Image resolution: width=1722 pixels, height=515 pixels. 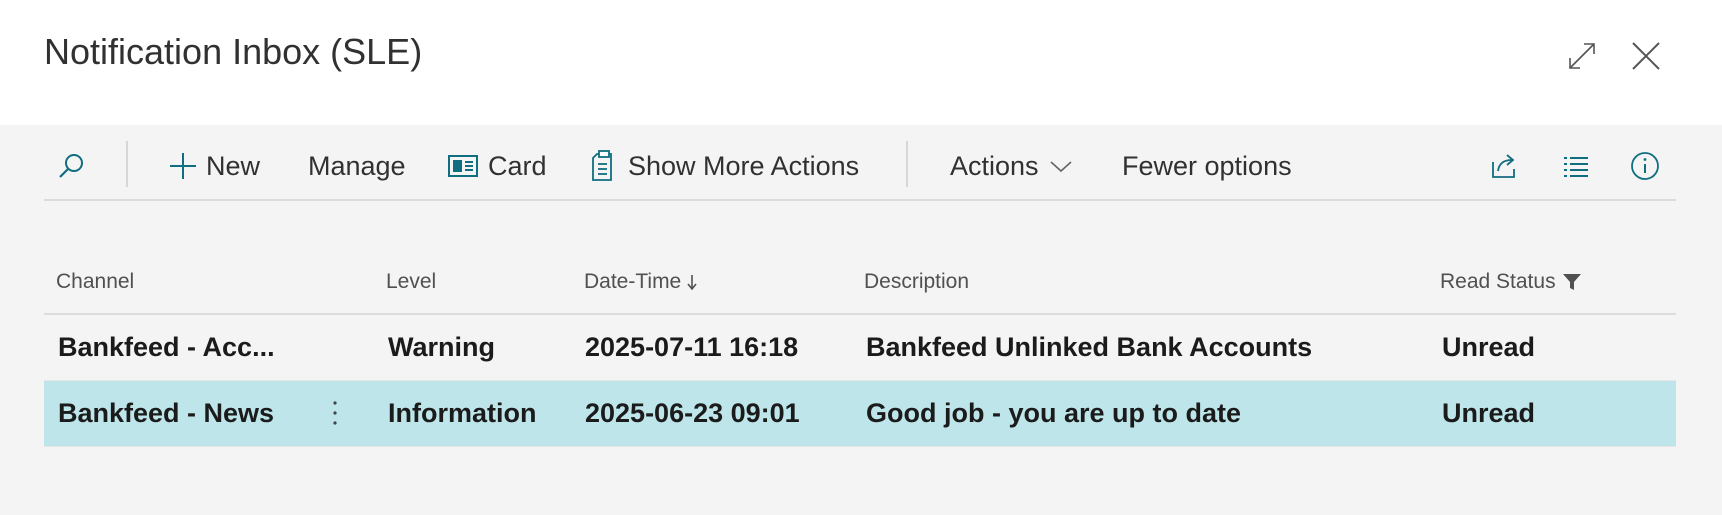 I want to click on info-icon, so click(x=1645, y=166).